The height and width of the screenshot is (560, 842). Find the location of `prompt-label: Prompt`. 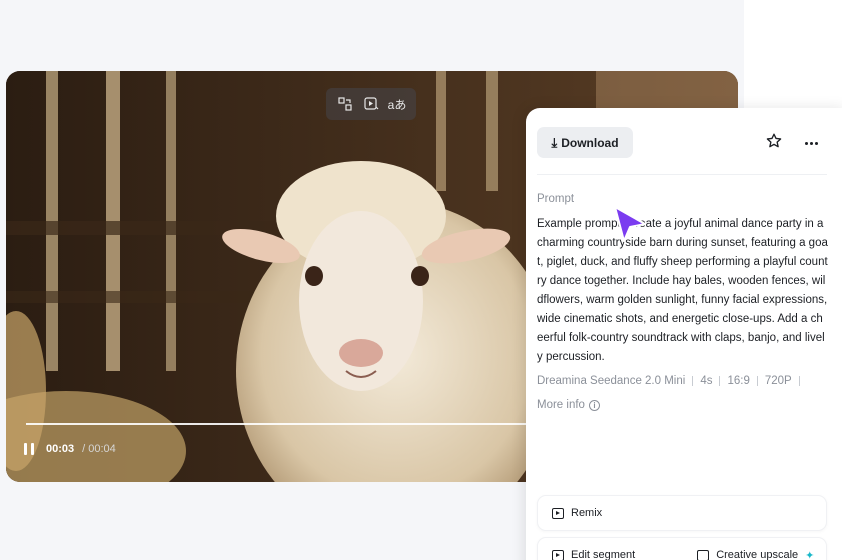

prompt-label: Prompt is located at coordinates (556, 199).